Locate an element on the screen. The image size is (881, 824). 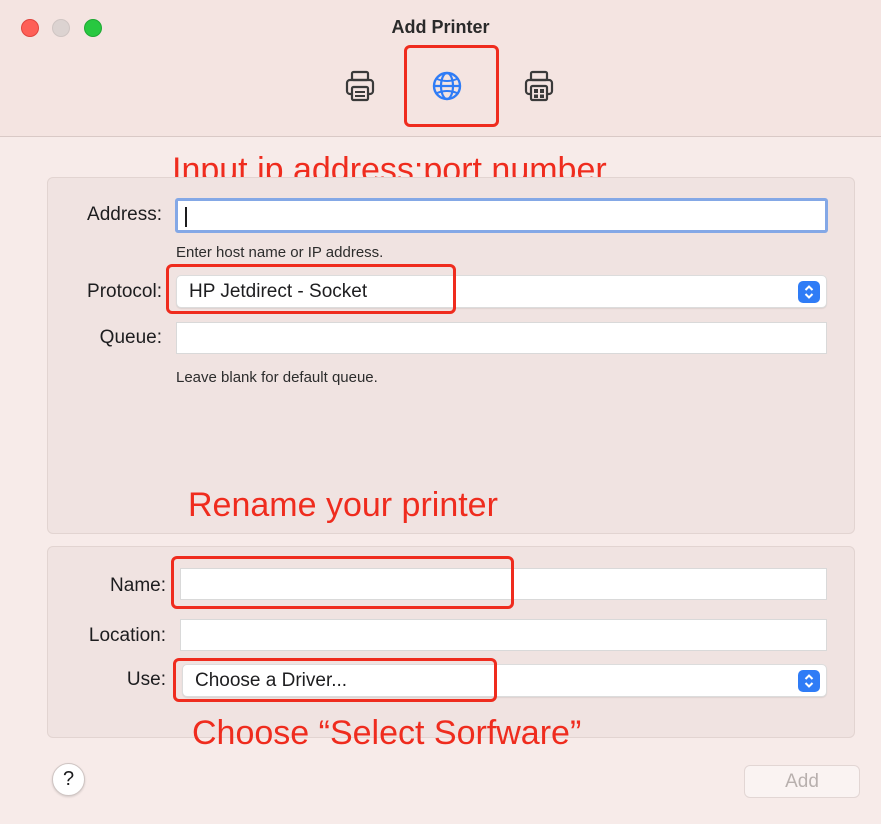
add-button: Add is located at coordinates (802, 781).